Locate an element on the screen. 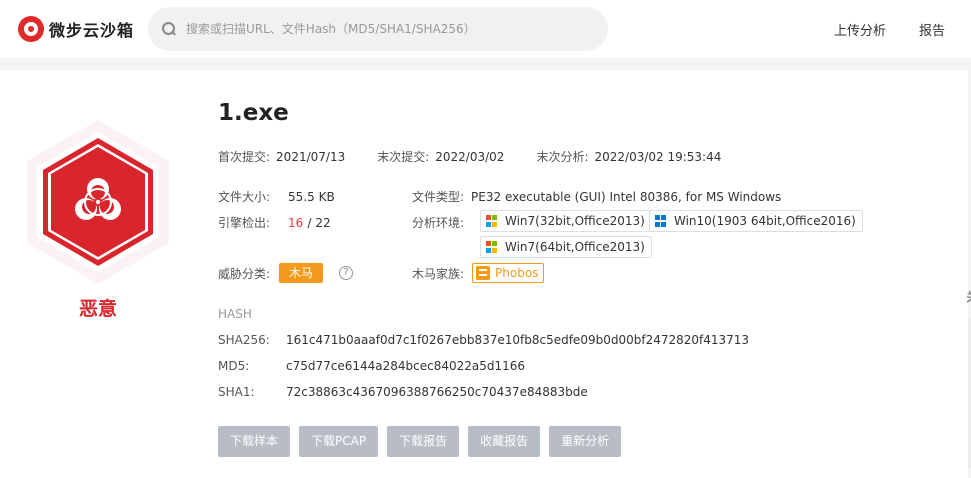  engine-detection-label: 引擎检出: is located at coordinates (244, 223).